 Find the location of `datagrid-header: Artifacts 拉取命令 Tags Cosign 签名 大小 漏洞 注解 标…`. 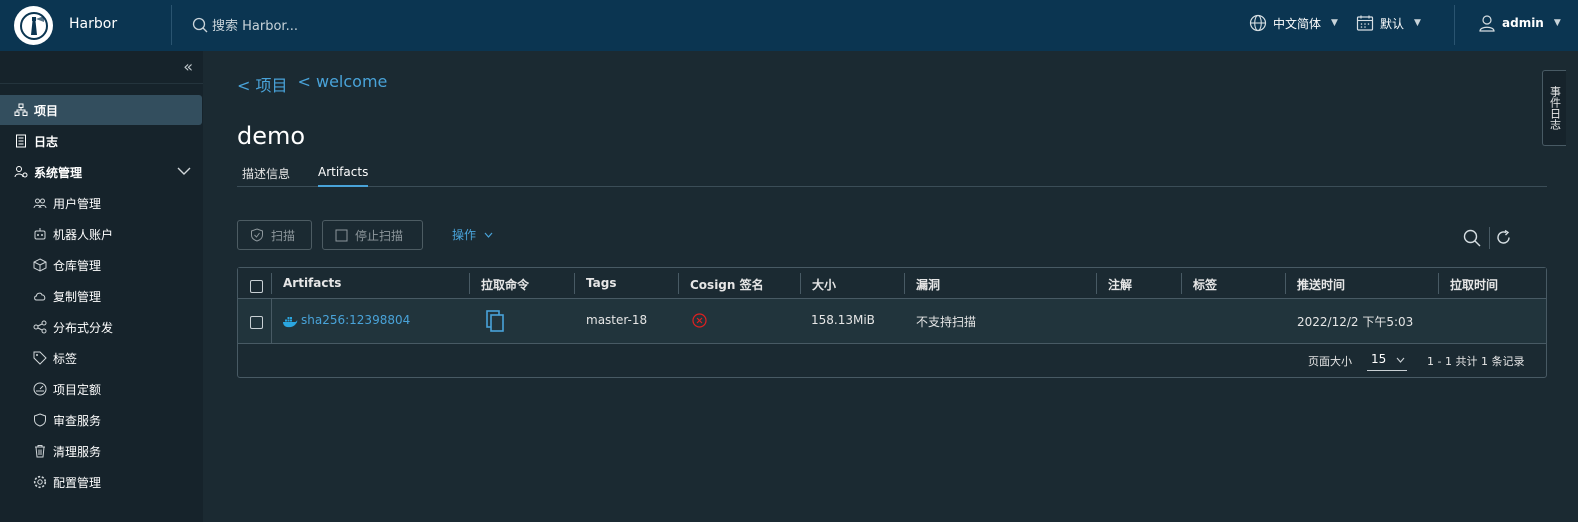

datagrid-header: Artifacts 拉取命令 Tags Cosign 签名 大小 漏洞 注解 标… is located at coordinates (892, 283).